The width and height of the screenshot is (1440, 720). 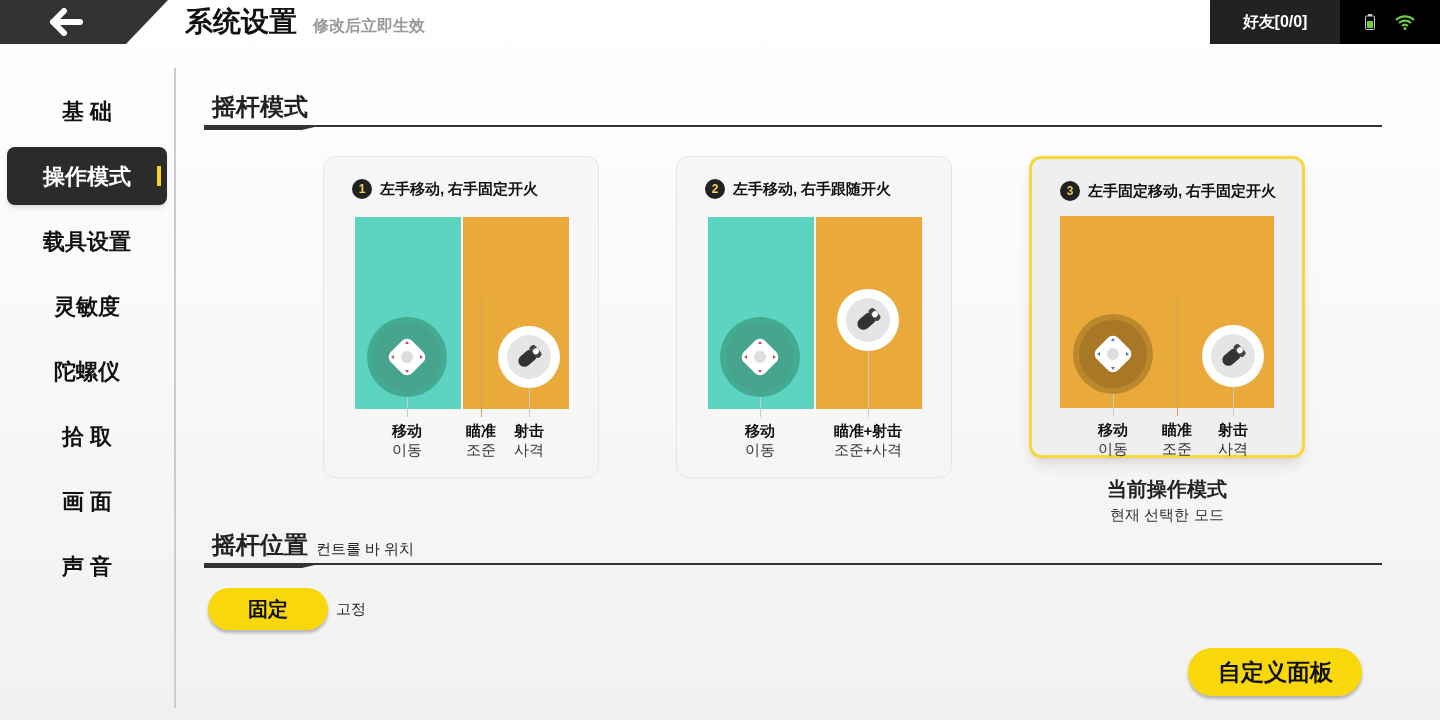 What do you see at coordinates (1182, 190) in the screenshot?
I see `mode-title: 左手固定移动, 右手固定开火` at bounding box center [1182, 190].